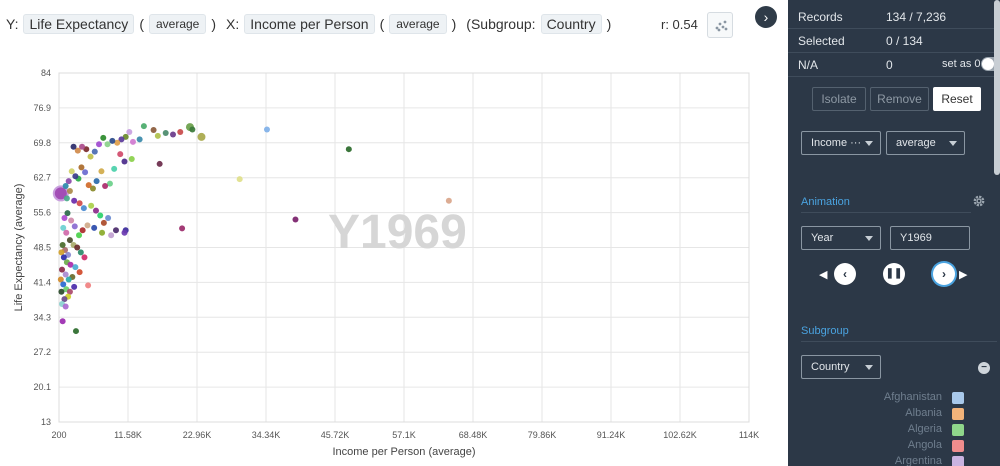 The image size is (1000, 466). Describe the element at coordinates (309, 24) in the screenshot. I see `x-measure-chip: Income per Person` at that location.